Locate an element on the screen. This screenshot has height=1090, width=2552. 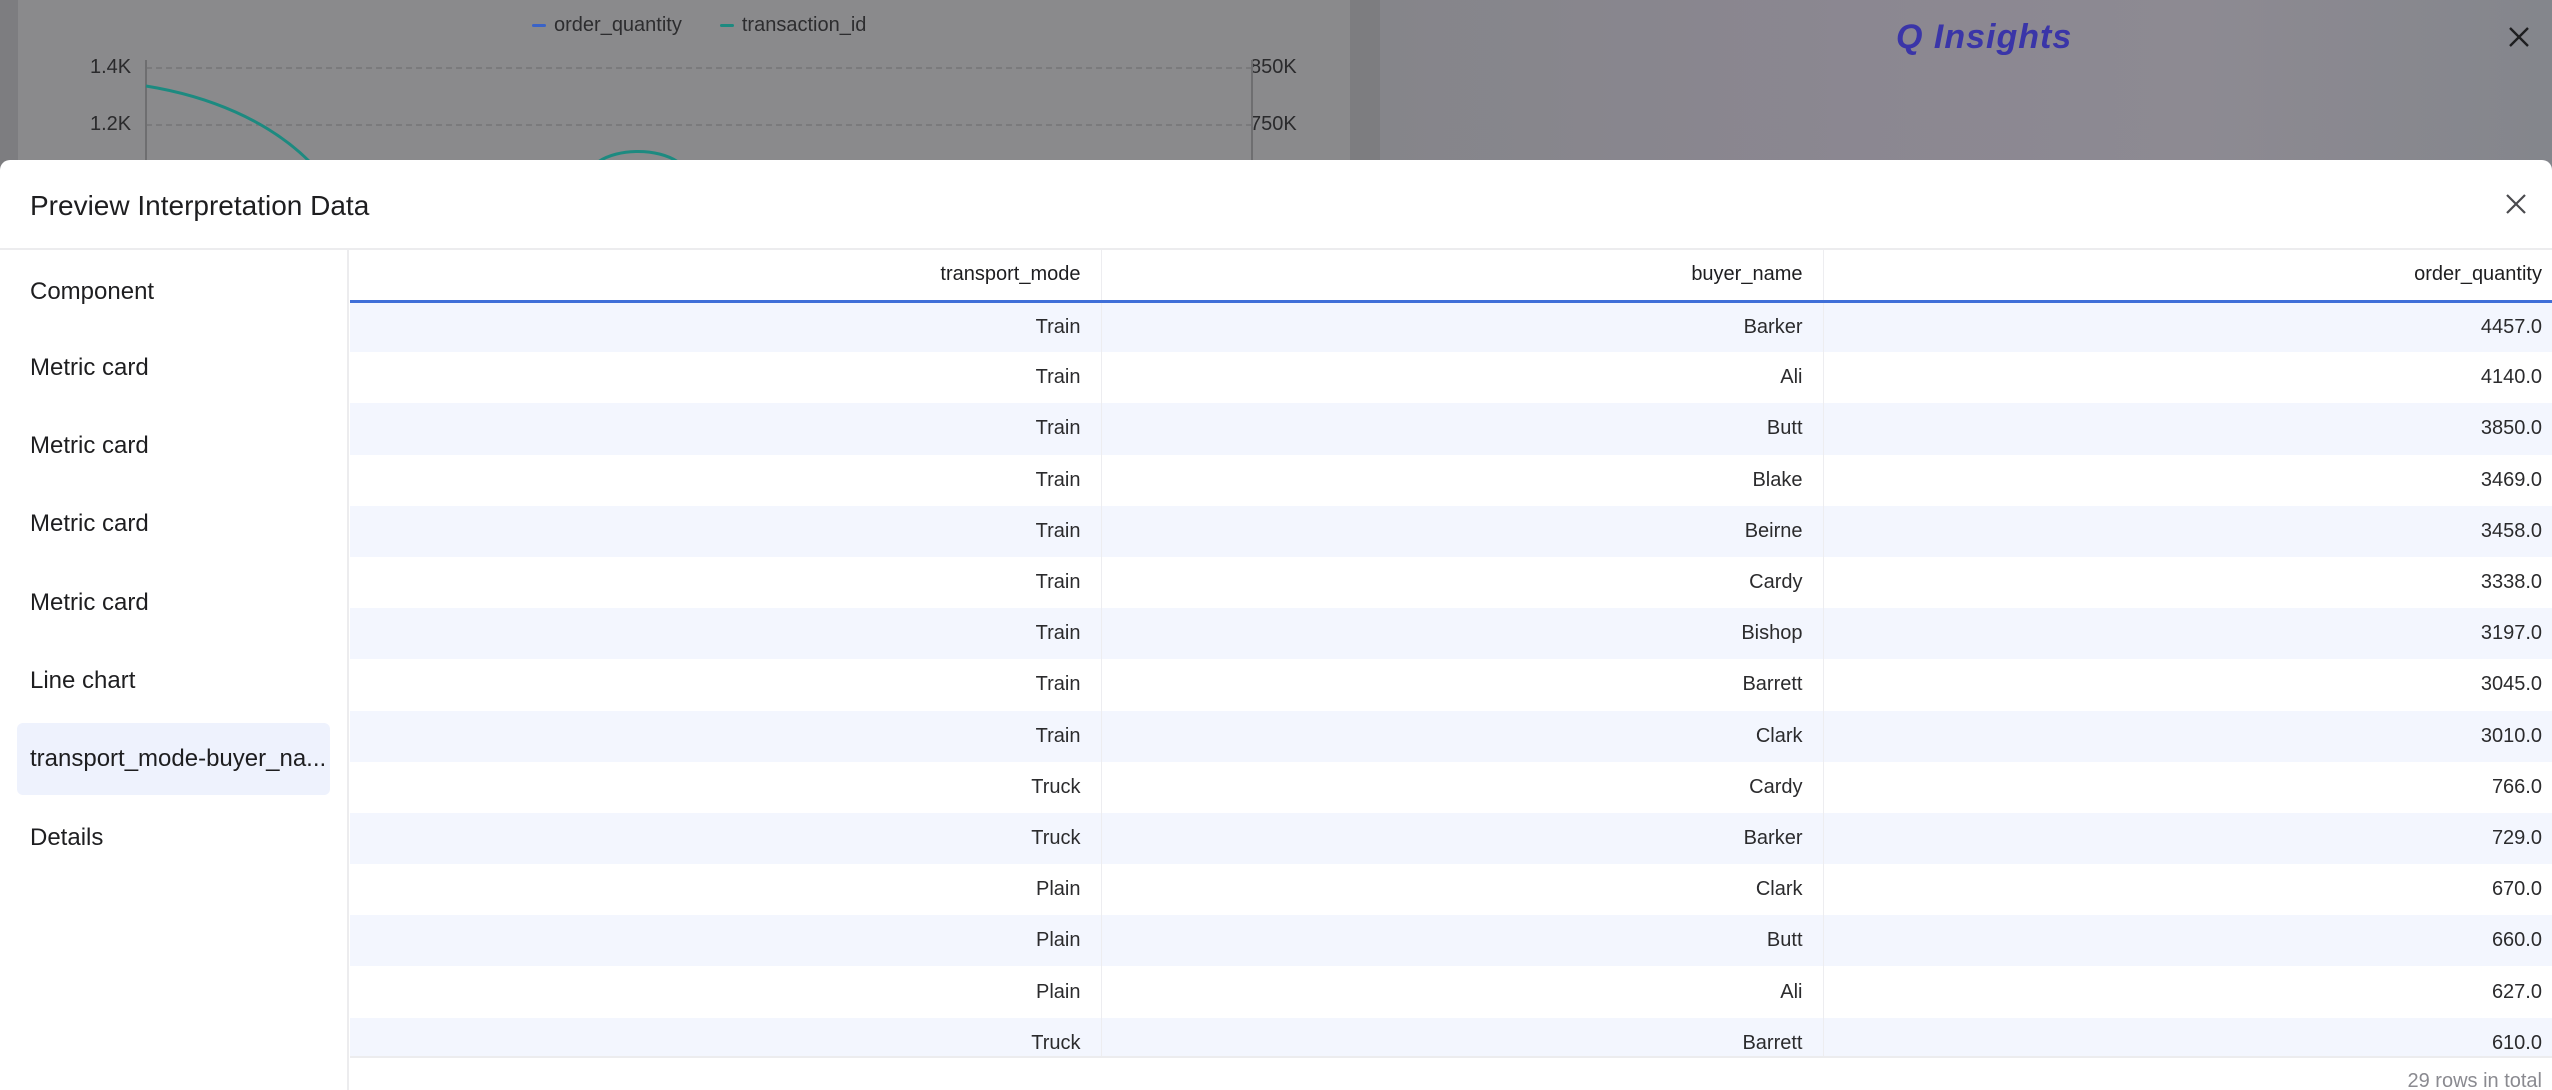
cell-order-quantity: 3010.0 is located at coordinates (2511, 735).